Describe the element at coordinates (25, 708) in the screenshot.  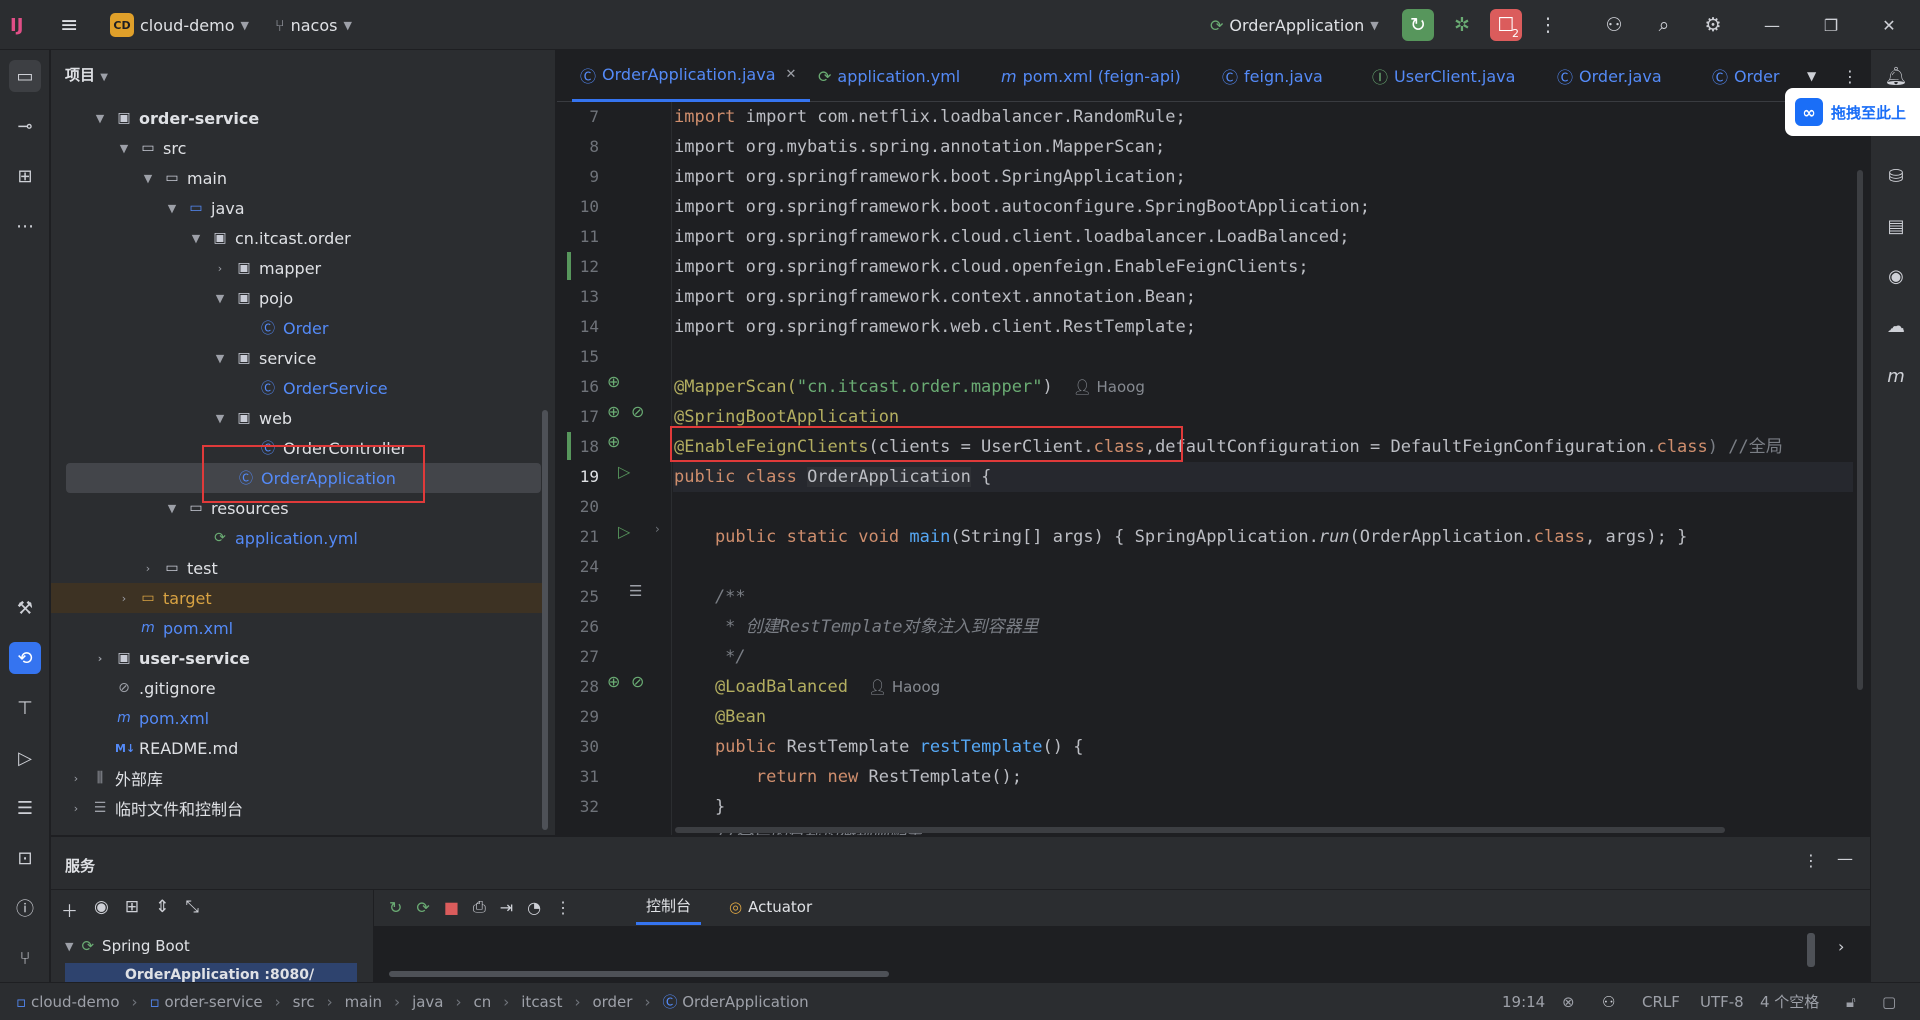
I see `endpoints-icon: ⊤` at that location.